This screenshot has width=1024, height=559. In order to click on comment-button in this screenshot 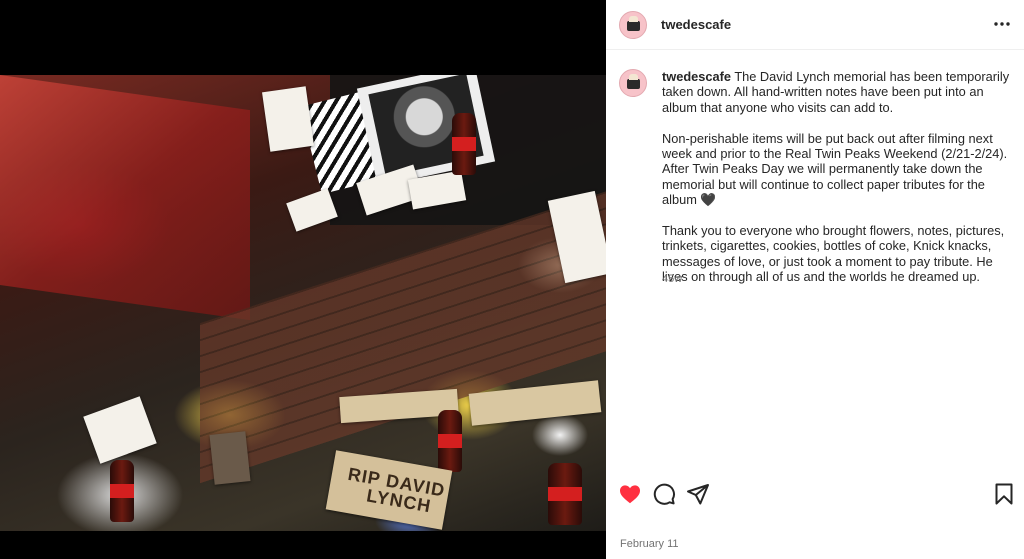, I will do `click(665, 495)`.